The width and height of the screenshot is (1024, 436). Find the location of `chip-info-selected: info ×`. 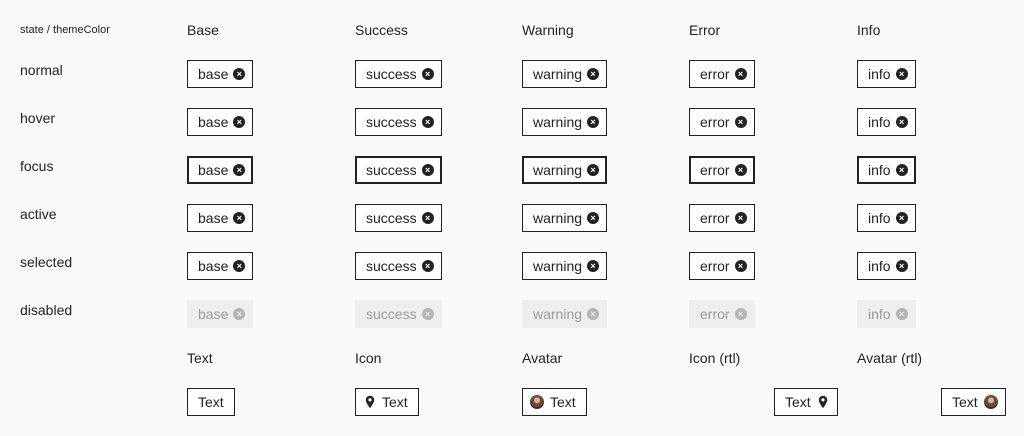

chip-info-selected: info × is located at coordinates (886, 266).